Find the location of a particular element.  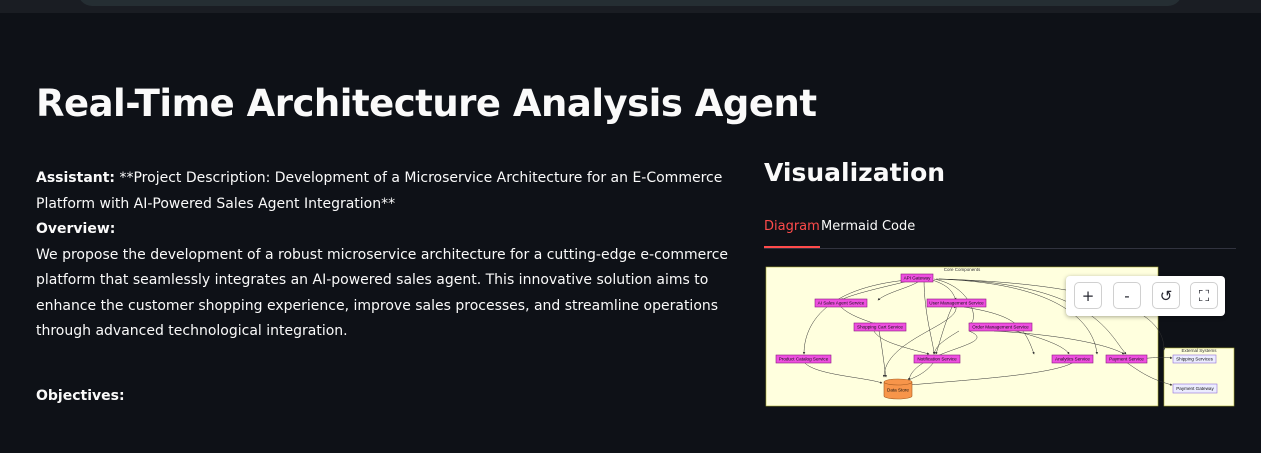

svg-text: Analytics Service is located at coordinates (1072, 359).